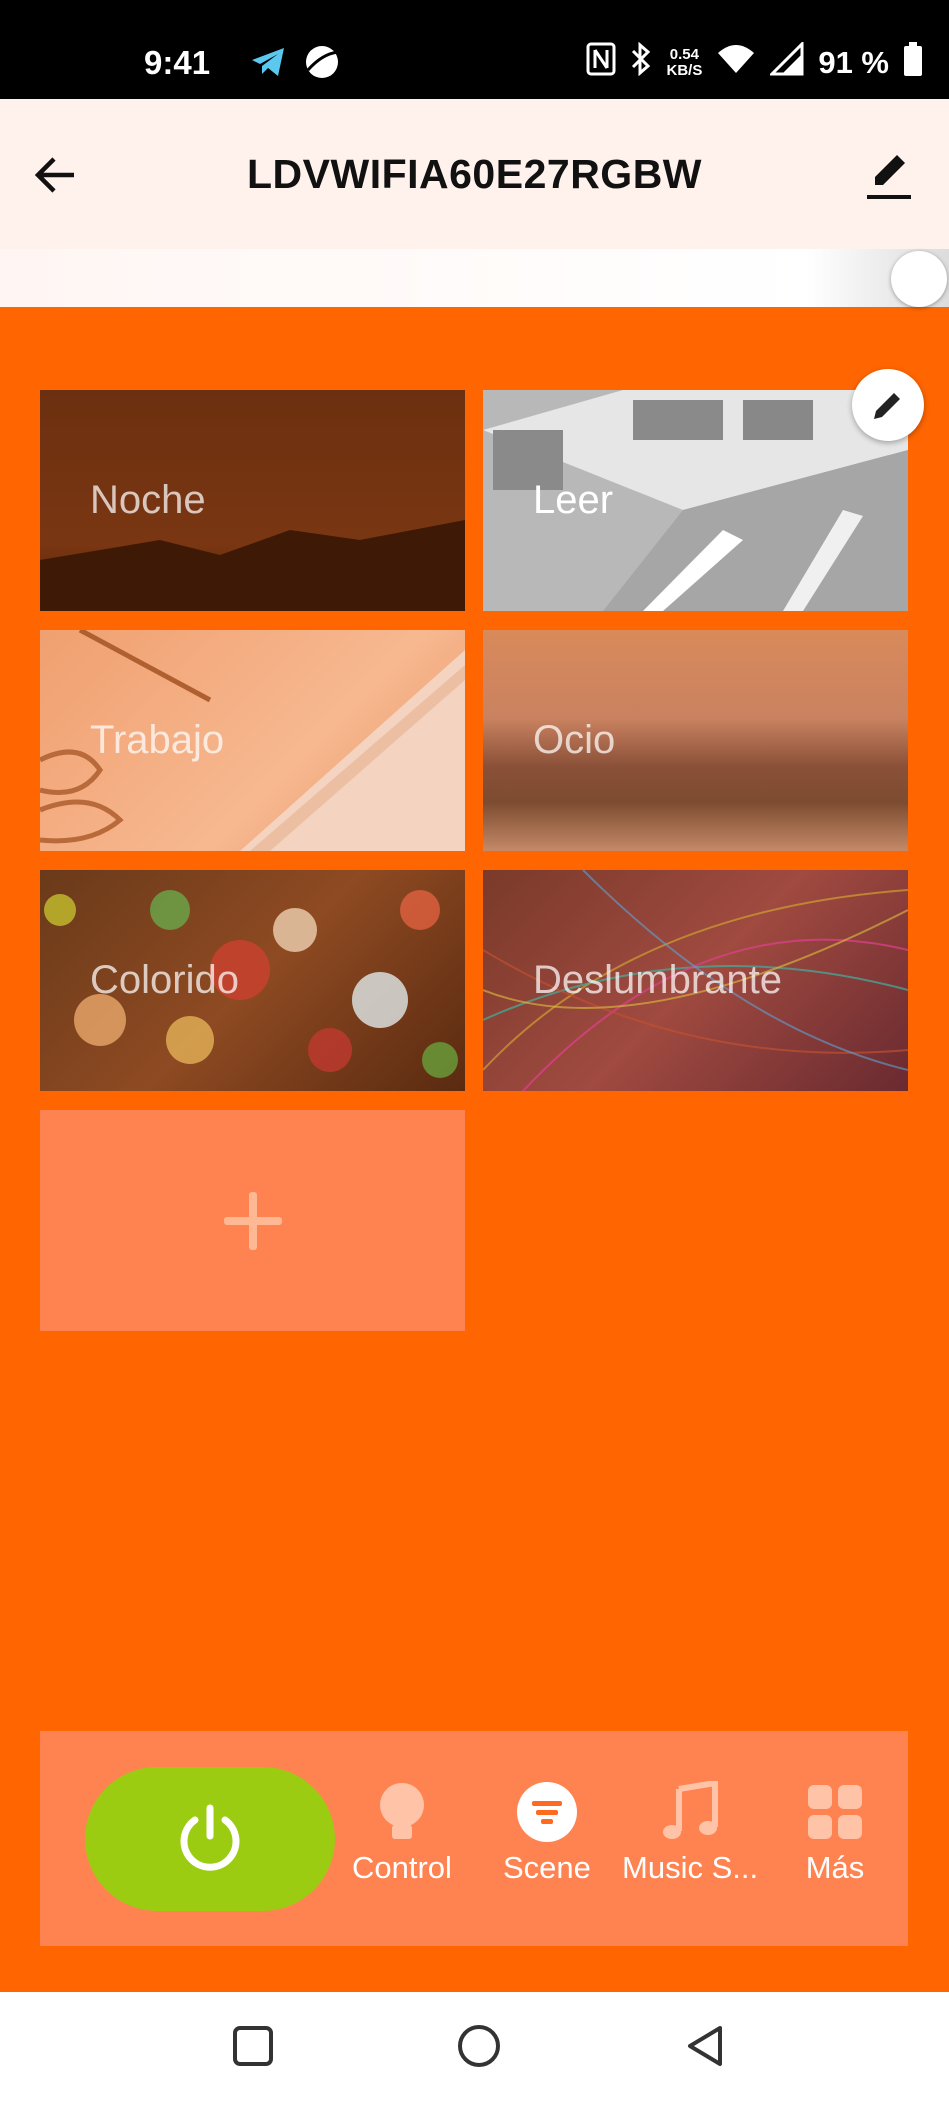 The image size is (949, 2108). What do you see at coordinates (695, 740) in the screenshot?
I see `scene-tile-ocio: Ocio` at bounding box center [695, 740].